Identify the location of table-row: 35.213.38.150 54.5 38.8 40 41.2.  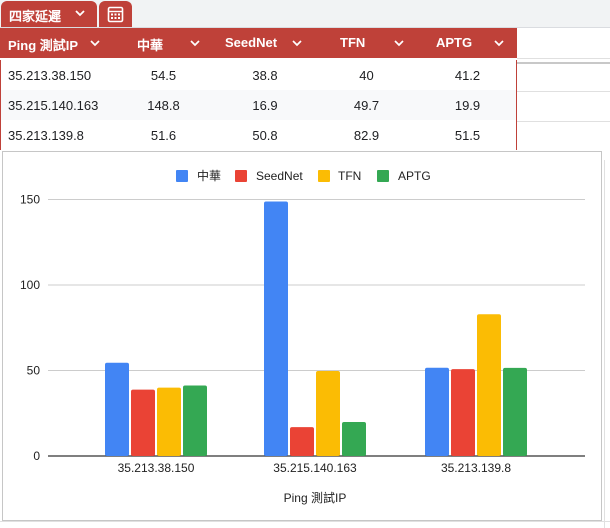
(258, 75).